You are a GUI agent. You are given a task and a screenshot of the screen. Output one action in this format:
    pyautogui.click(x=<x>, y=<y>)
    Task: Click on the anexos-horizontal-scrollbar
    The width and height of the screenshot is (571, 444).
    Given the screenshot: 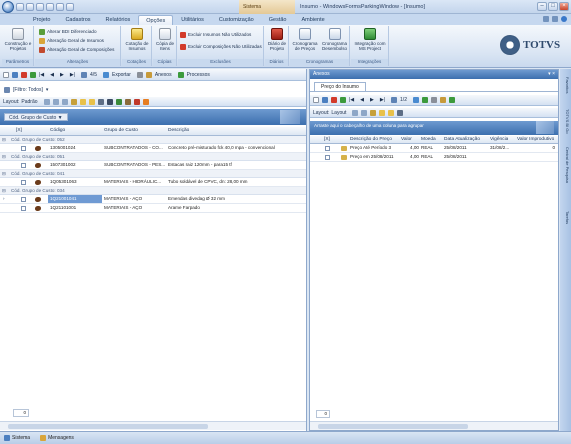 What is the action you would take?
    pyautogui.click(x=434, y=425)
    